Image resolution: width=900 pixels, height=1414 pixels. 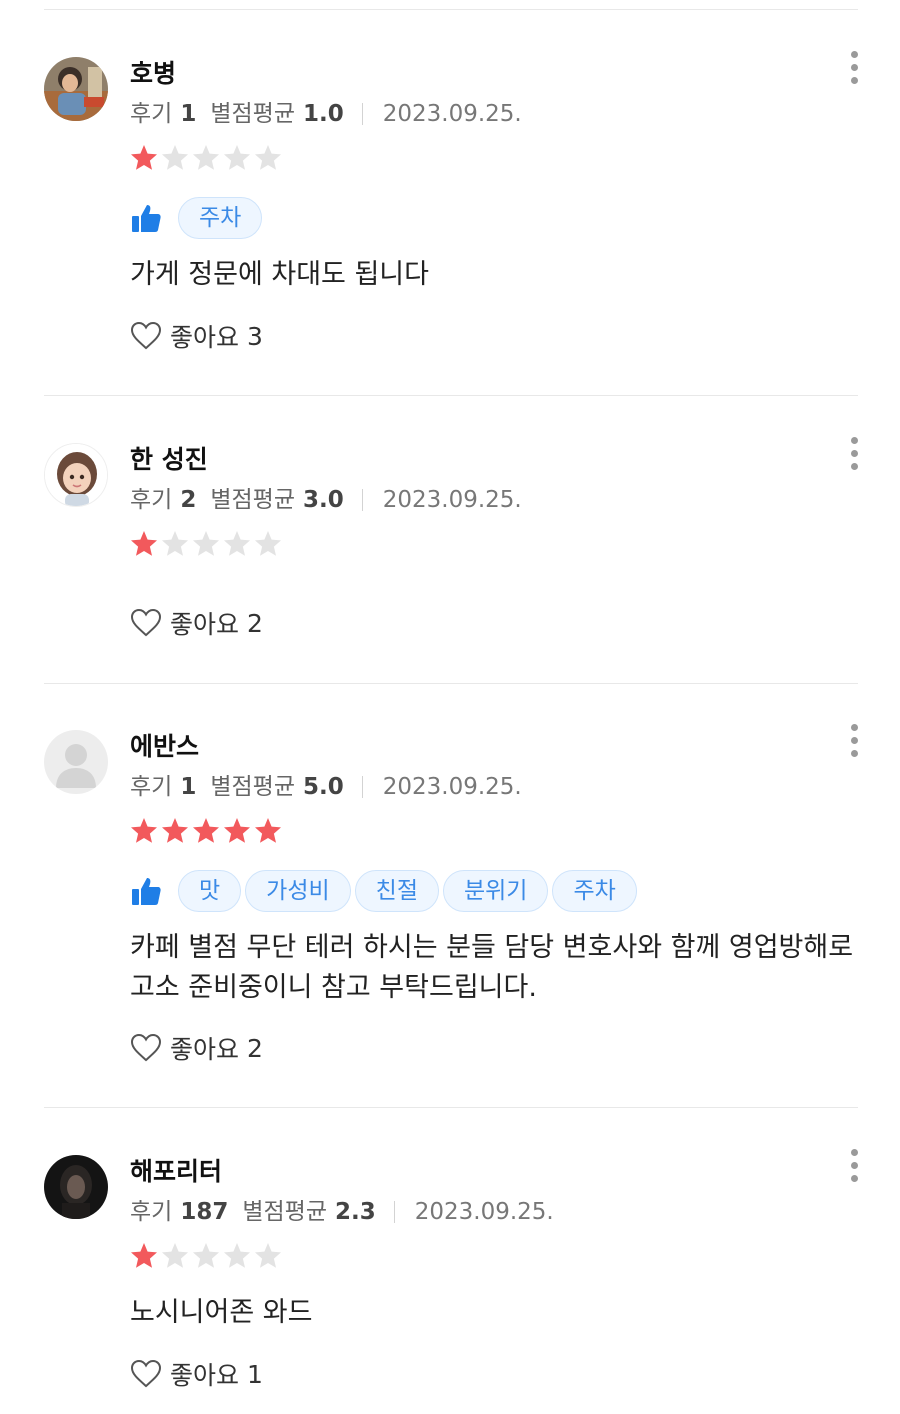 What do you see at coordinates (204, 1212) in the screenshot?
I see `review-count: 187` at bounding box center [204, 1212].